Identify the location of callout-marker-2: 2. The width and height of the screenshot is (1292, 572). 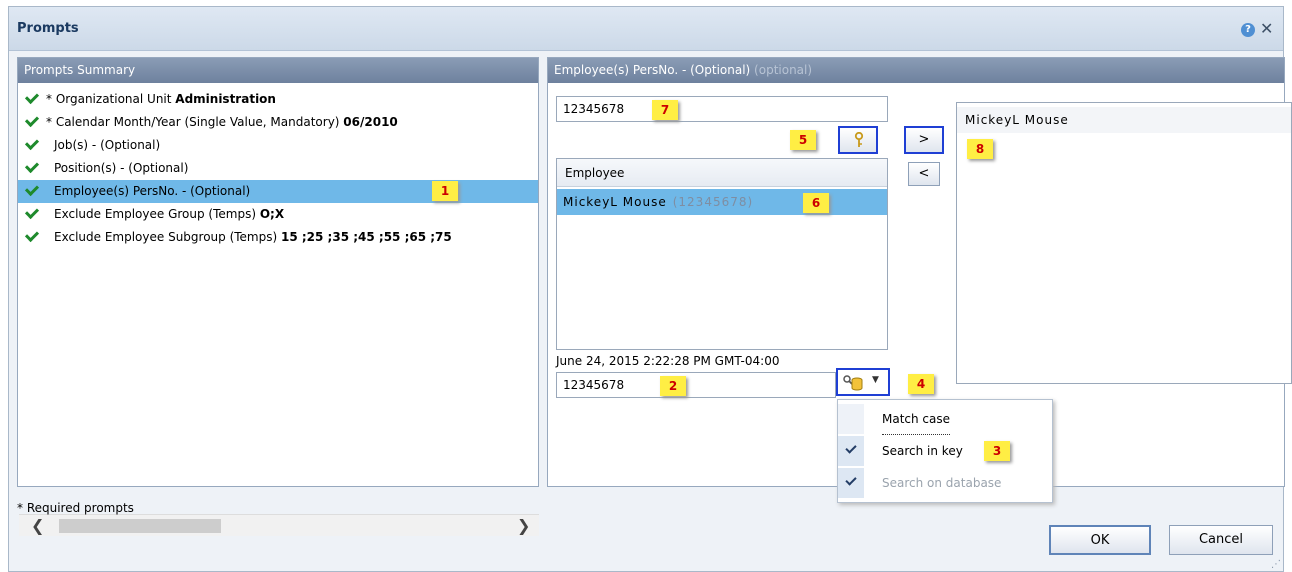
(673, 386).